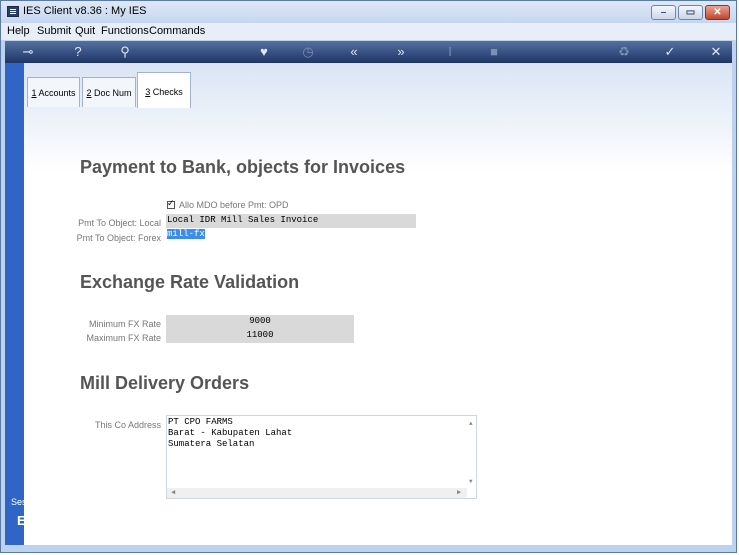  I want to click on minimize-icon: –, so click(663, 12).